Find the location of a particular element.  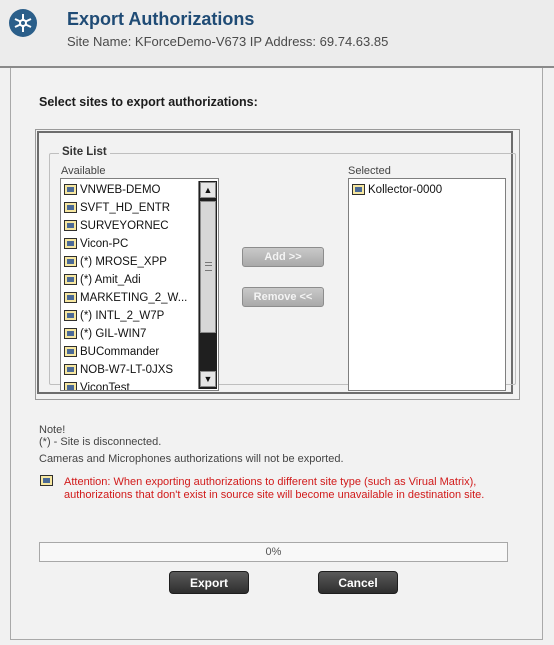

list-item: Vicon-PC is located at coordinates (96, 243).